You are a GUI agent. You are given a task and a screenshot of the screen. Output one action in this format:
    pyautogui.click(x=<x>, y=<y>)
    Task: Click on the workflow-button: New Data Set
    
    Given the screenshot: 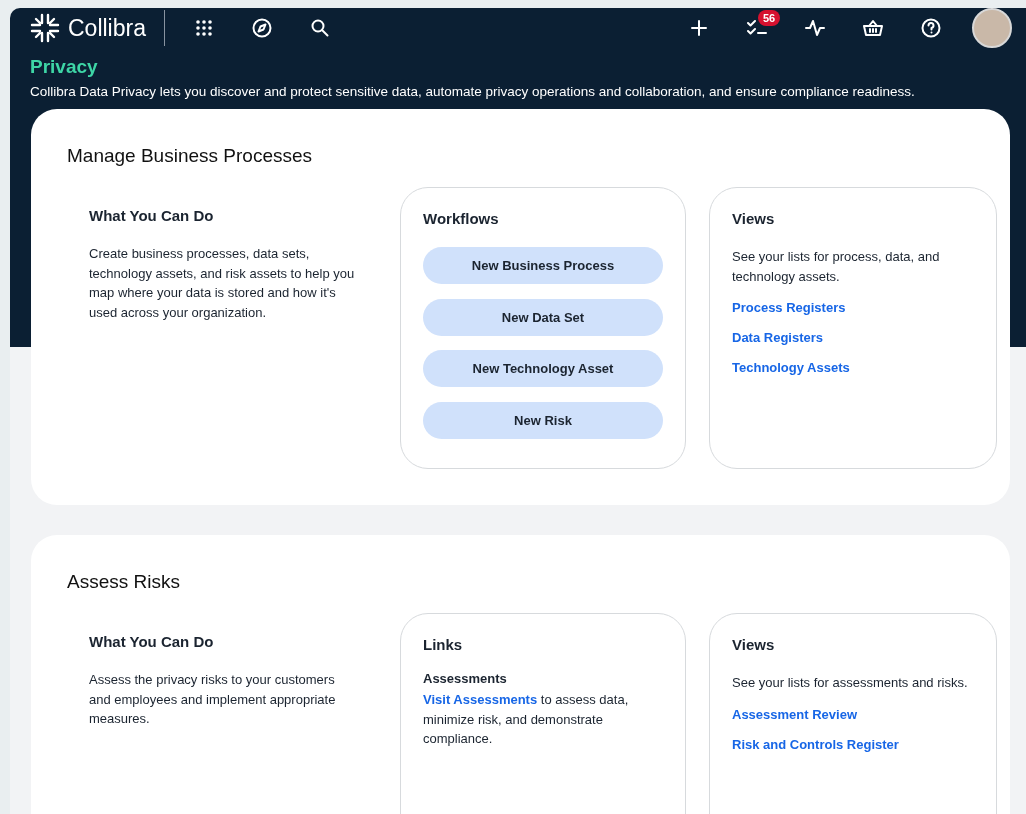 What is the action you would take?
    pyautogui.click(x=543, y=317)
    